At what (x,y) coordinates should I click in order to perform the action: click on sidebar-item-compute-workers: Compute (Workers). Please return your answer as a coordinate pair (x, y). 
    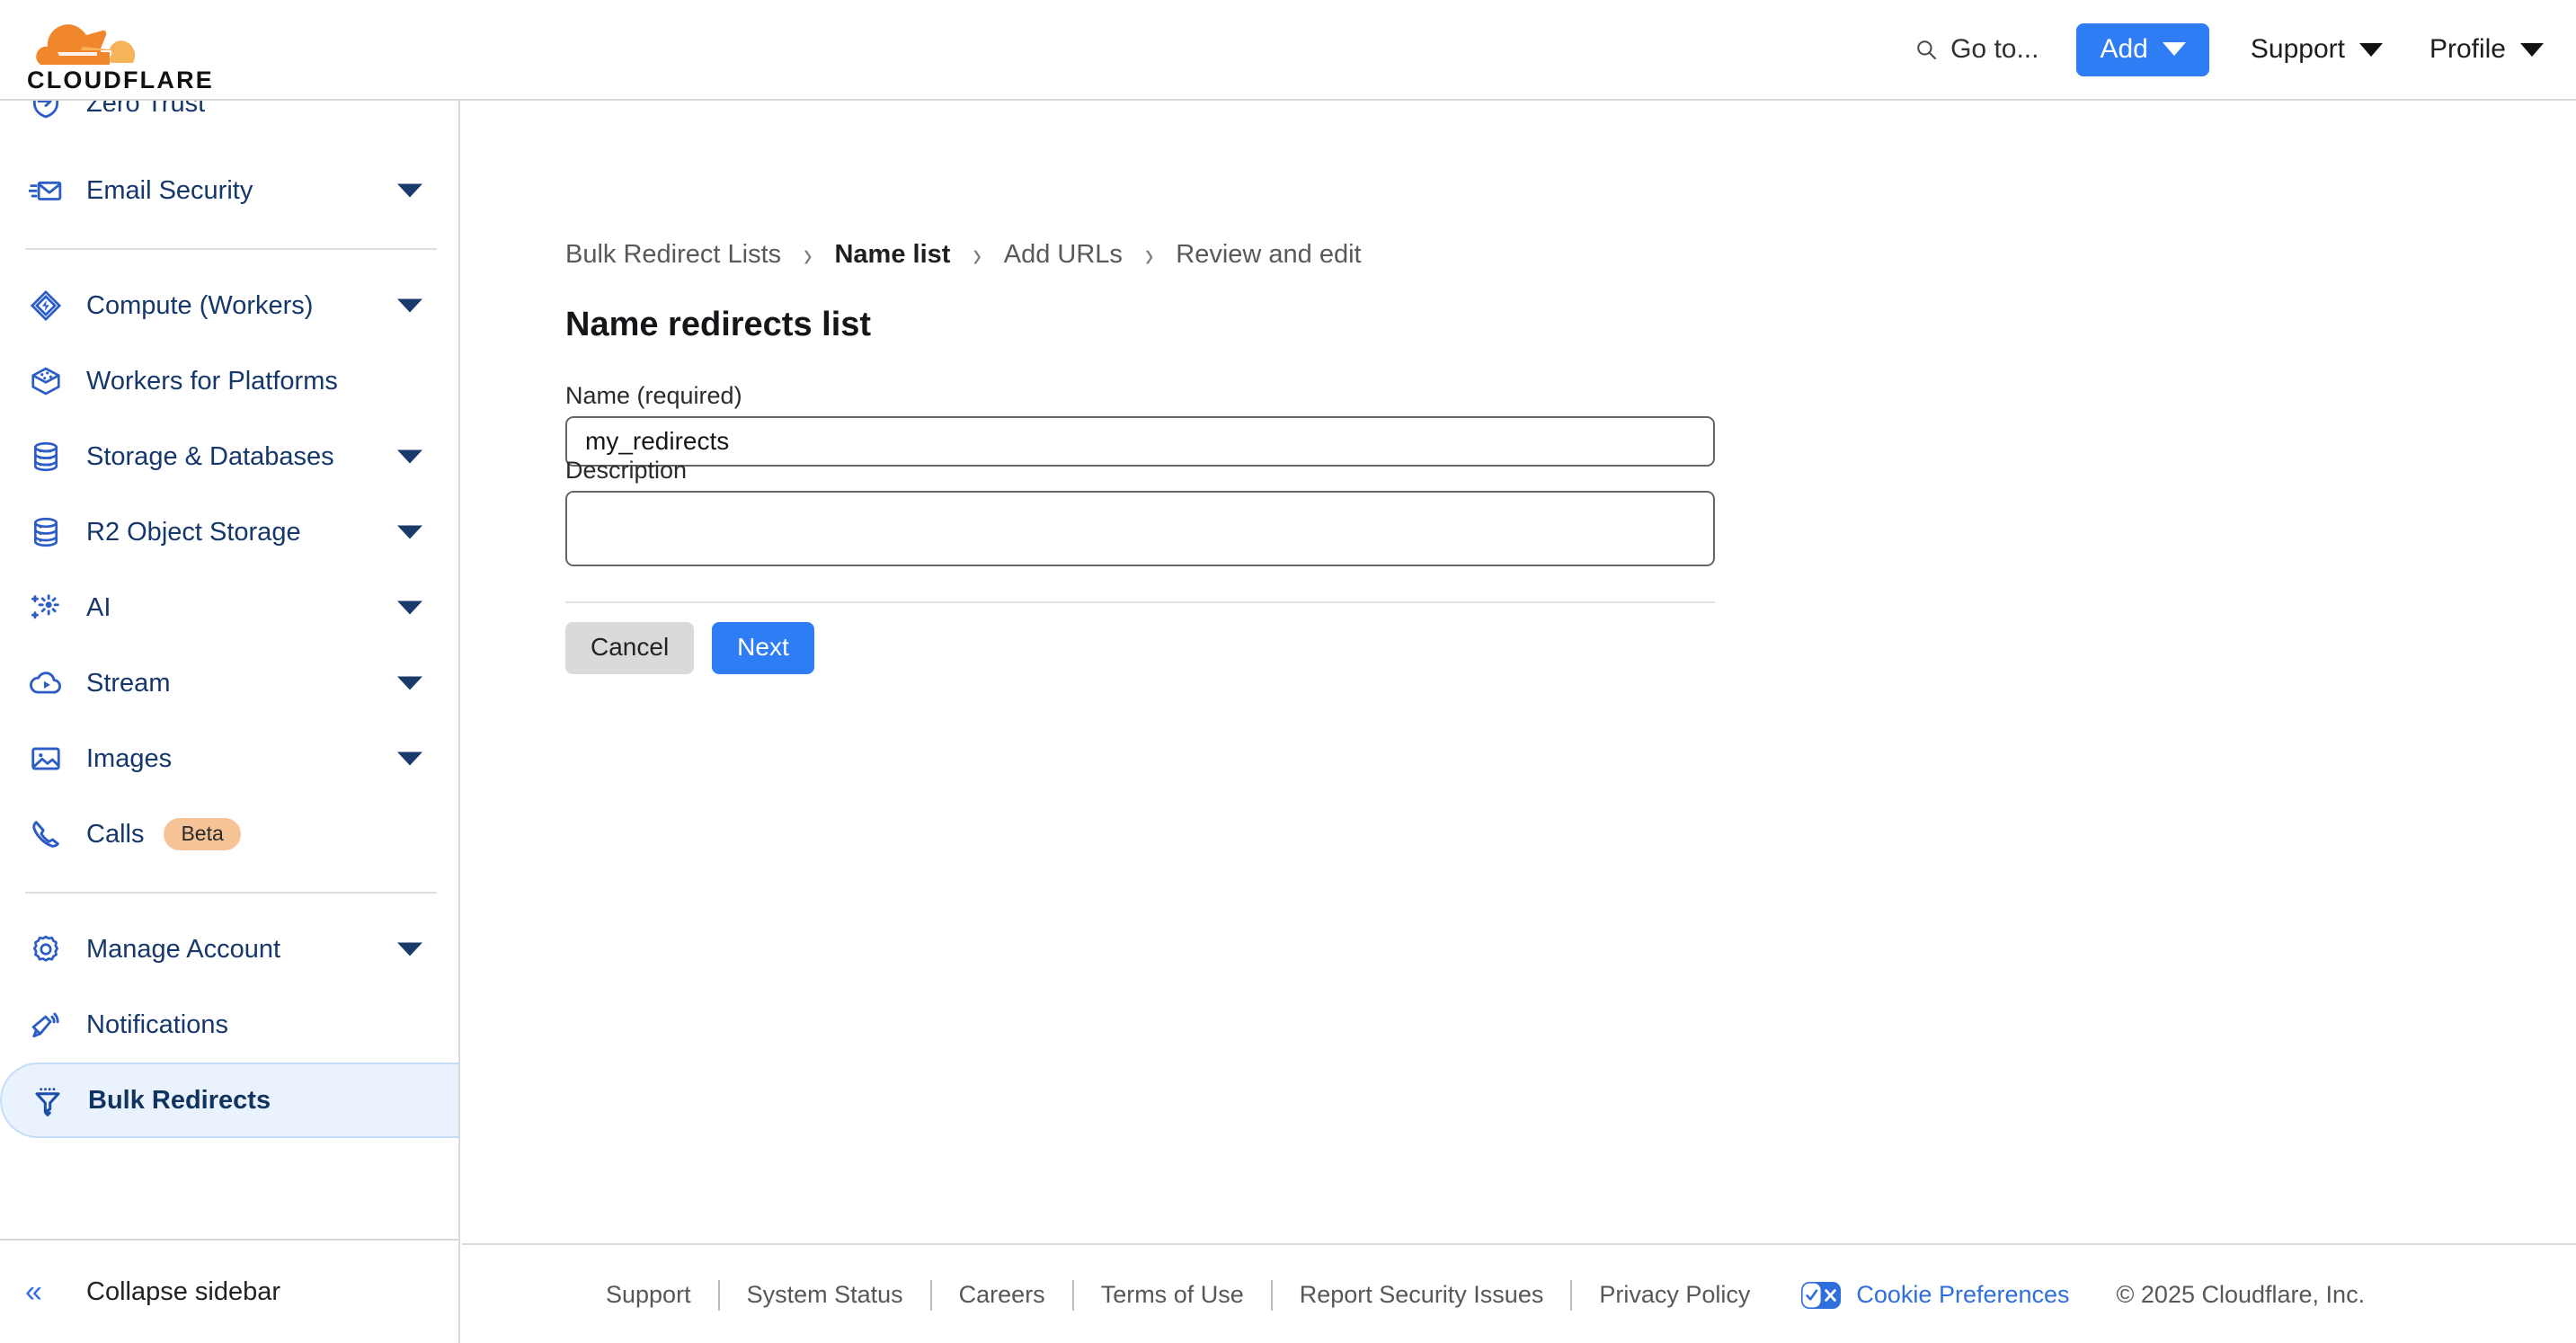
    Looking at the image, I should click on (229, 305).